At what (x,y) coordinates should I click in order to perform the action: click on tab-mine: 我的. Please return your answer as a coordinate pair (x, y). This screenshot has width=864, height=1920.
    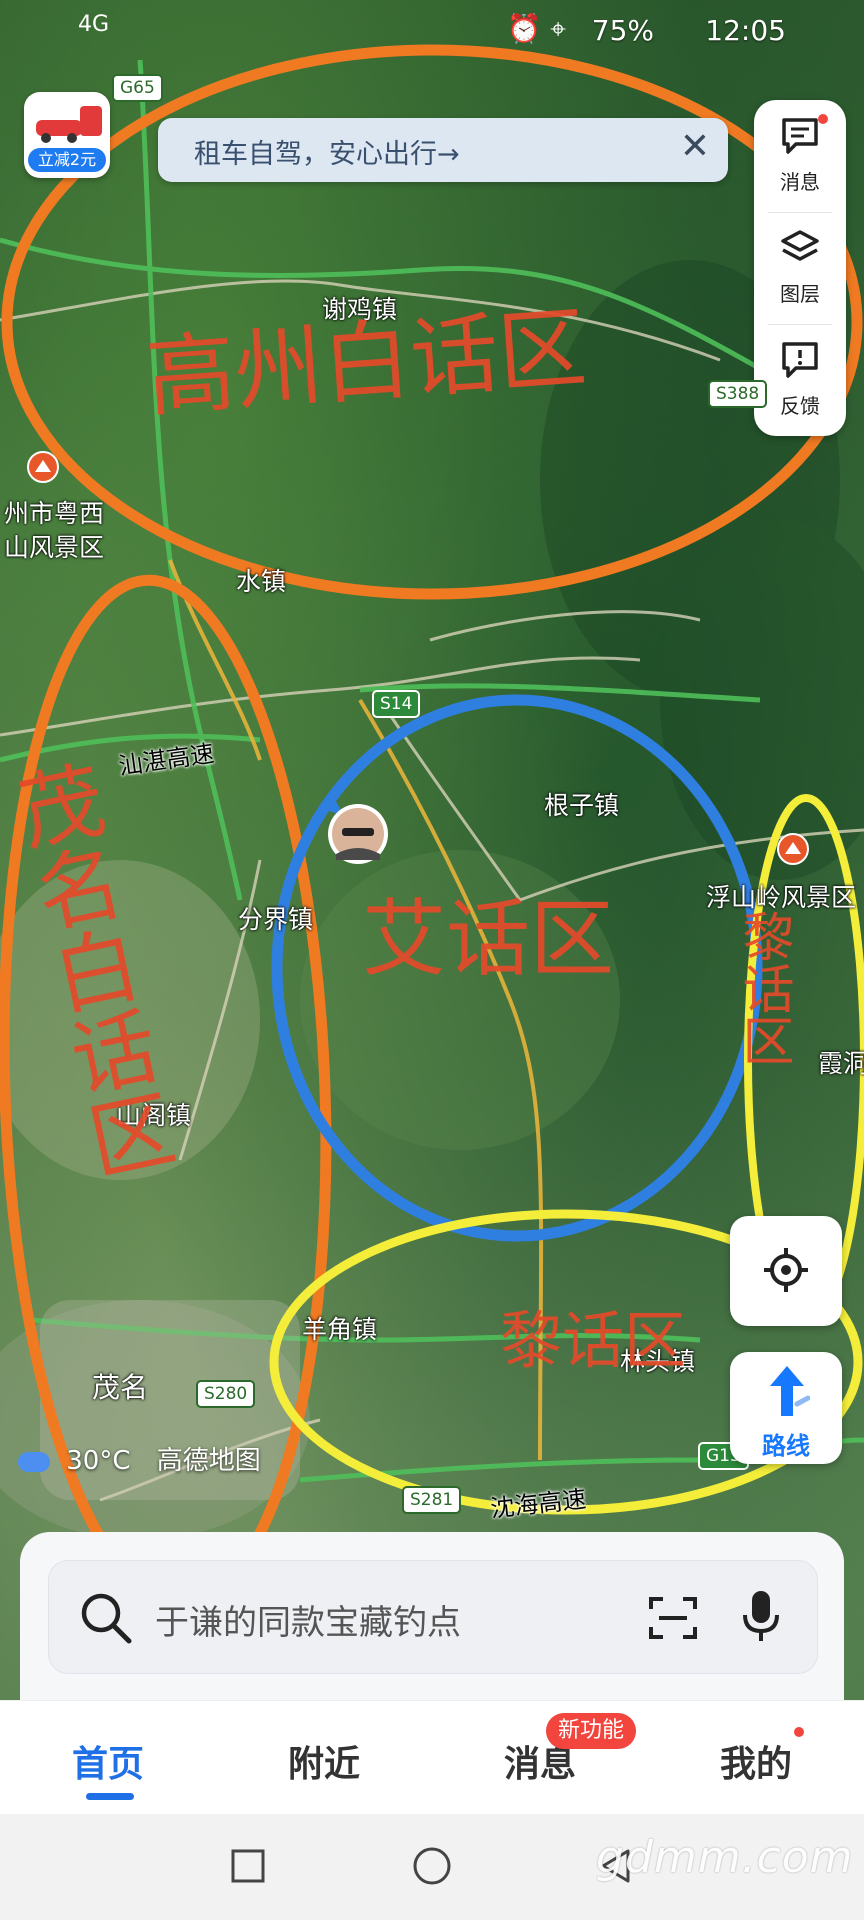
    Looking at the image, I should click on (756, 1761).